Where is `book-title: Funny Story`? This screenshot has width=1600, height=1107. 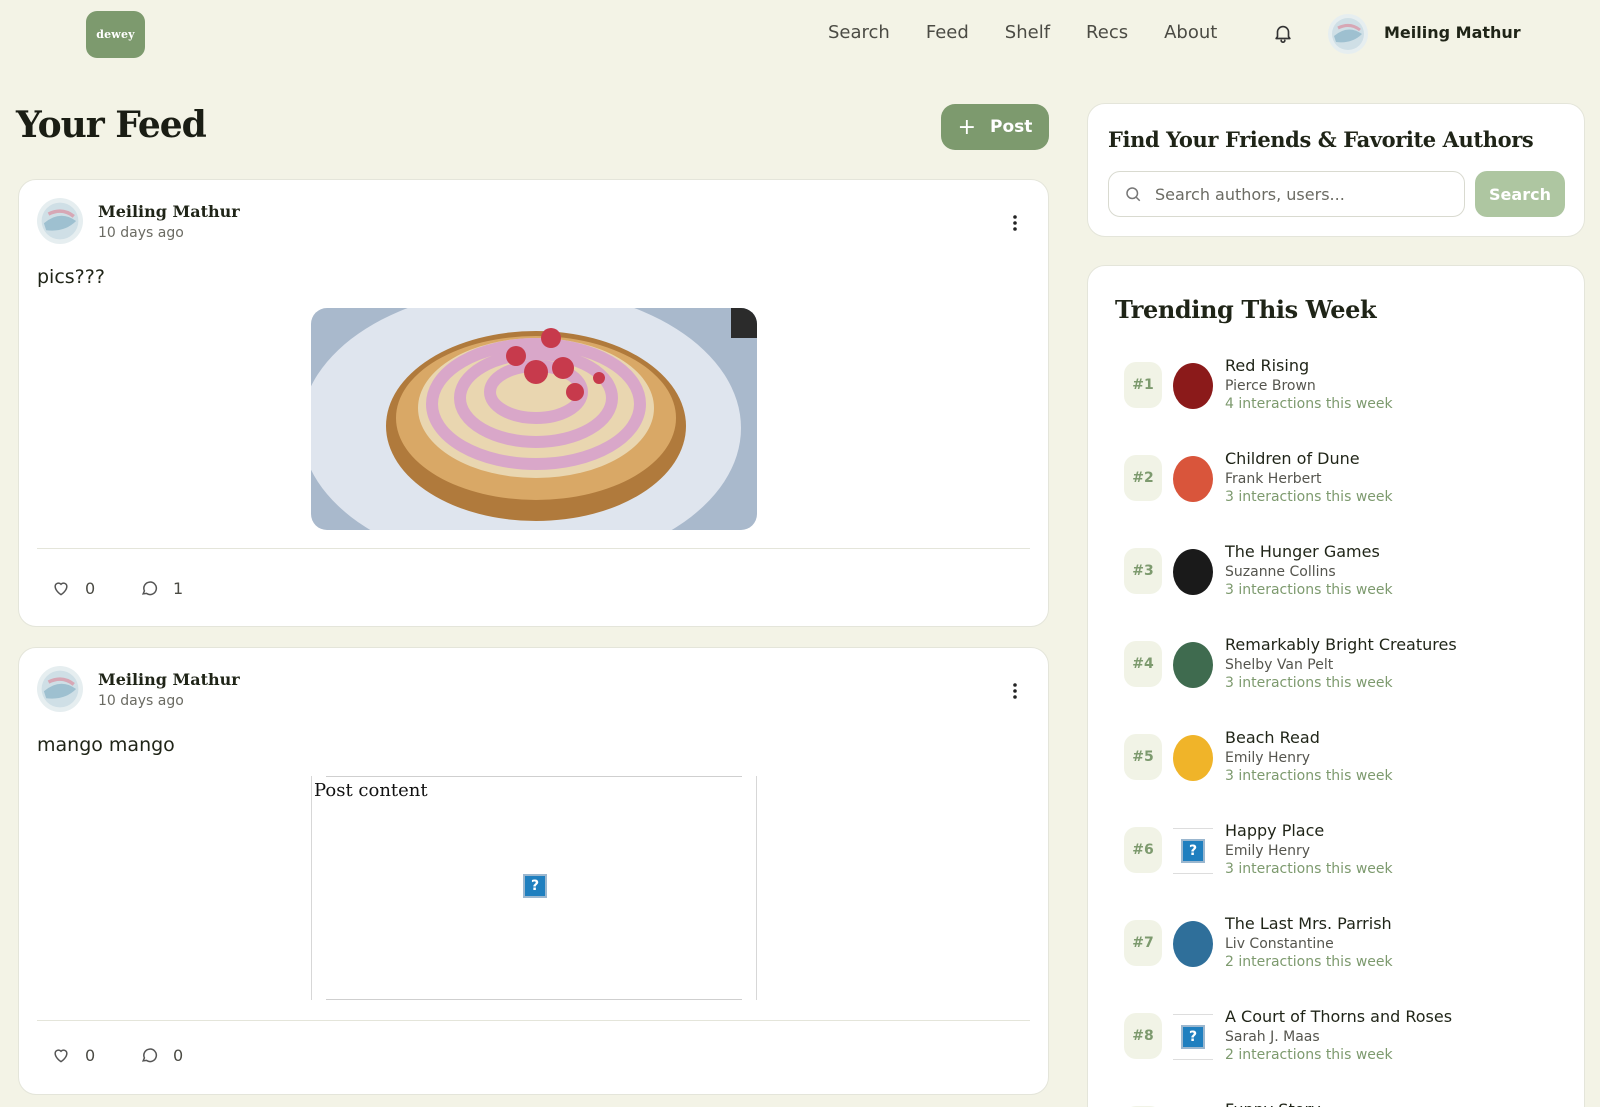
book-title: Funny Story is located at coordinates (1273, 1103).